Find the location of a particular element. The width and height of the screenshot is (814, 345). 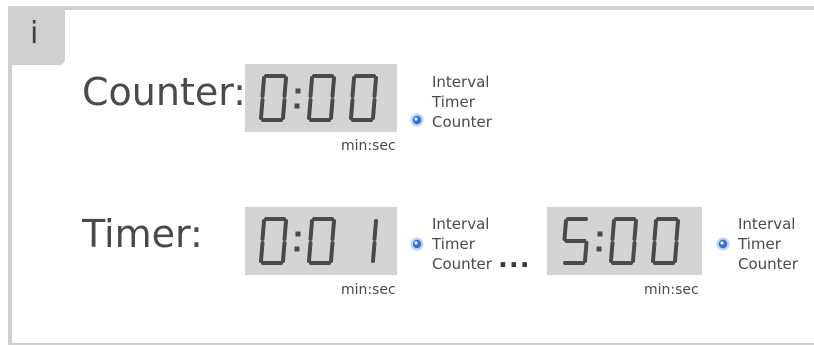

info-tab: i is located at coordinates (36, 35).